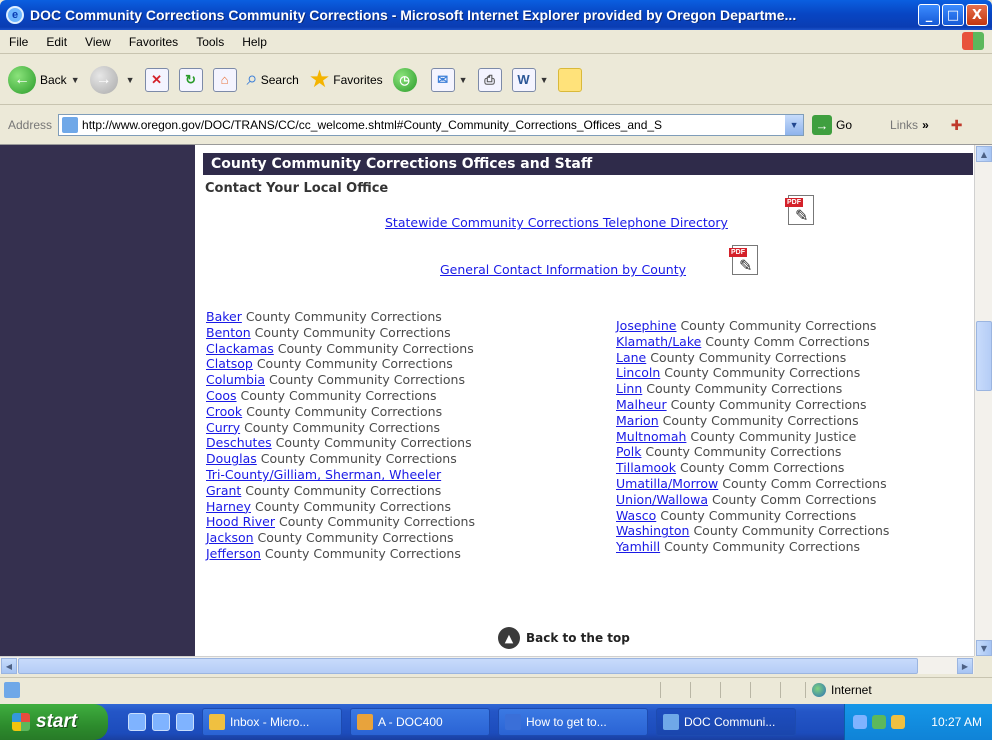 The height and width of the screenshot is (740, 992). I want to click on county-link: Washington, so click(652, 530).